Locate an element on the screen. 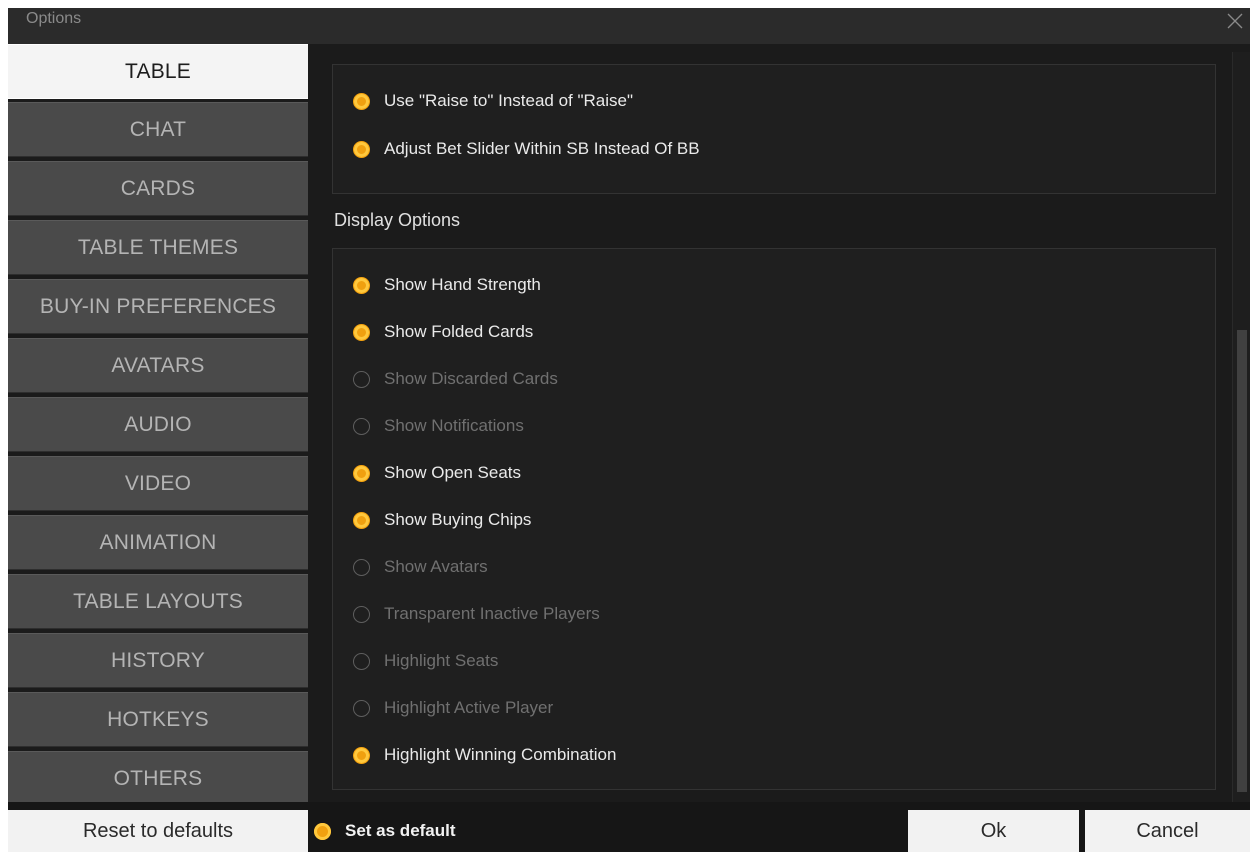 Image resolution: width=1258 pixels, height=852 pixels. sidebar-item-table-themes: TABLE THEMES is located at coordinates (158, 247).